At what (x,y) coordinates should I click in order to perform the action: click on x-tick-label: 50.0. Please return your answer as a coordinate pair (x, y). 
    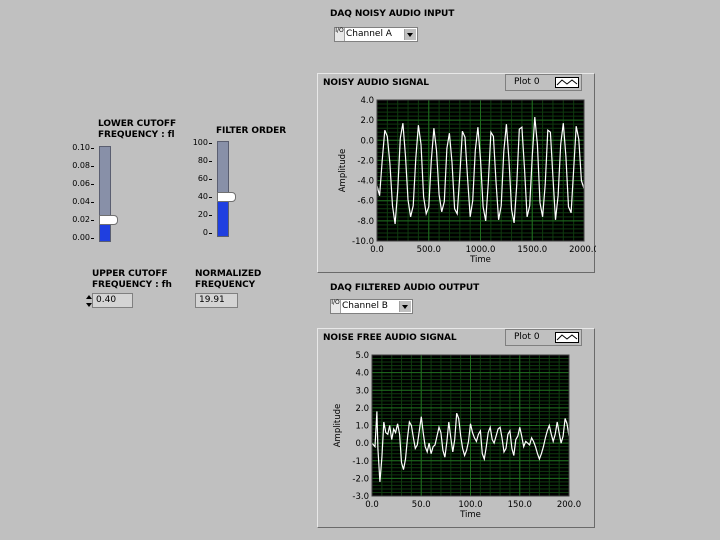
    Looking at the image, I should click on (421, 505).